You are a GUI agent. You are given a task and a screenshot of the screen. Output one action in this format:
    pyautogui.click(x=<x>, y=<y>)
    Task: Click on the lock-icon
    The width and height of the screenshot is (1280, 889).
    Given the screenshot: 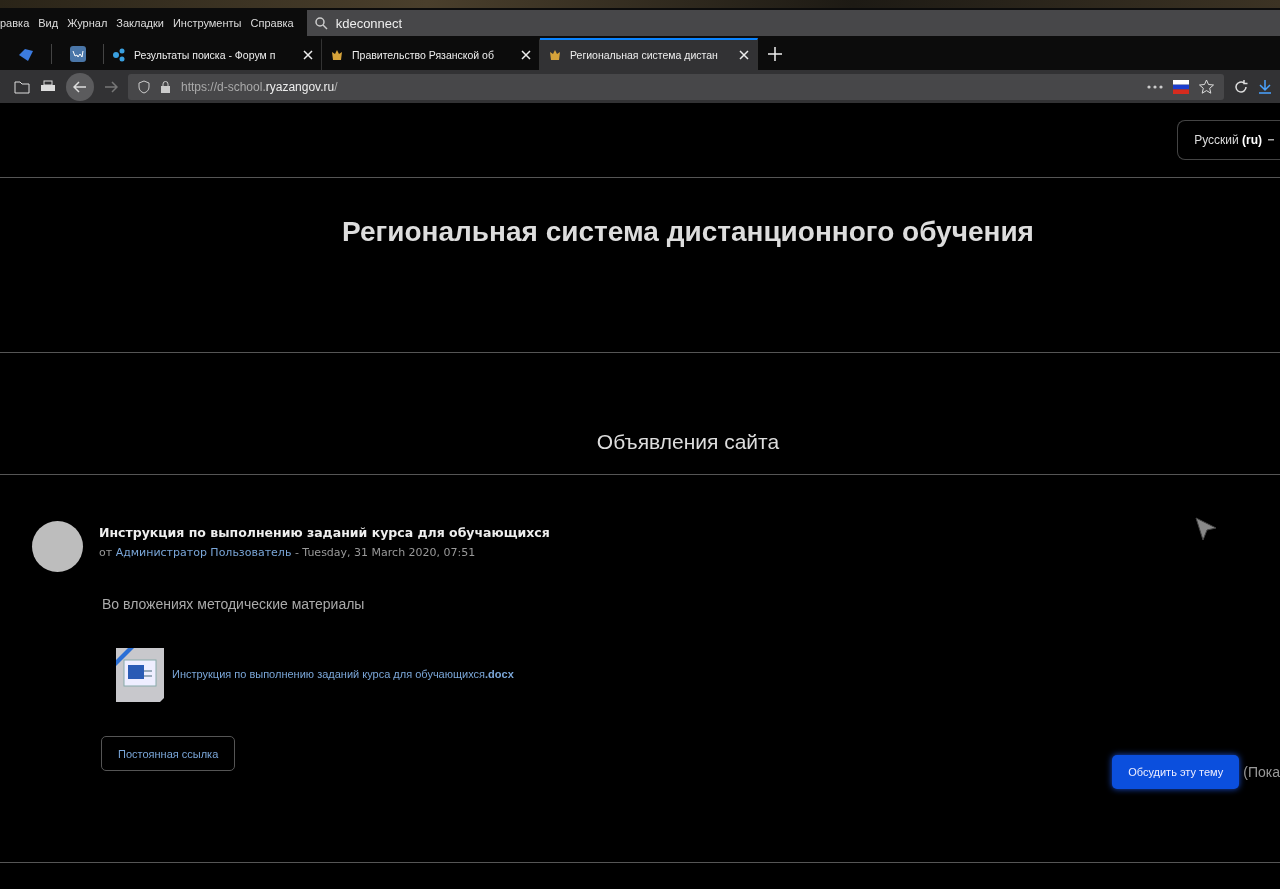 What is the action you would take?
    pyautogui.click(x=165, y=86)
    